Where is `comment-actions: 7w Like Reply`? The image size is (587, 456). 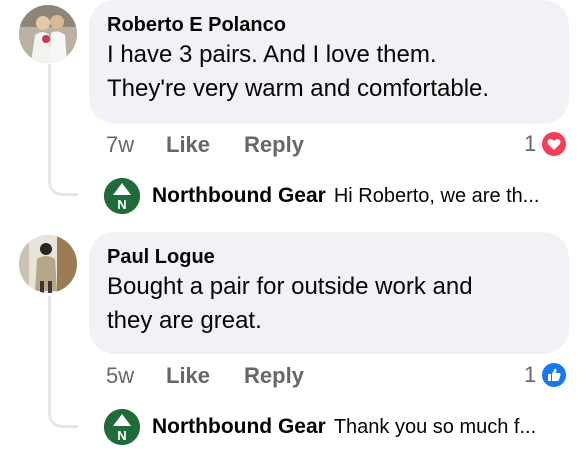
comment-actions: 7w Like Reply is located at coordinates (222, 145).